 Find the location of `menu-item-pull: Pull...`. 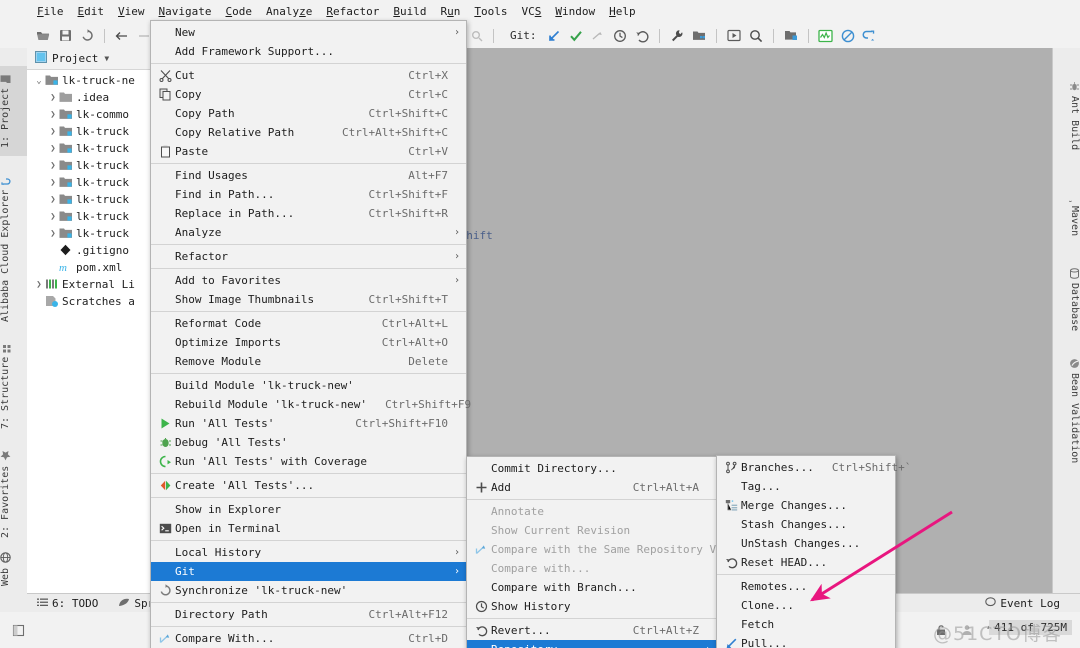

menu-item-pull: Pull... is located at coordinates (806, 641).